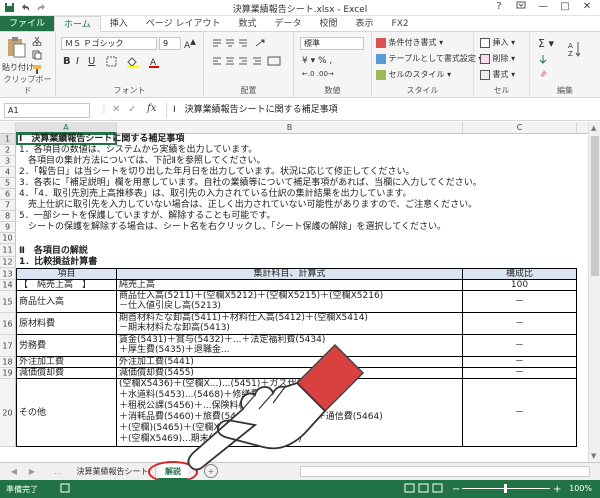 This screenshot has width=600, height=498. What do you see at coordinates (154, 63) in the screenshot?
I see `font-color-icon: A` at bounding box center [154, 63].